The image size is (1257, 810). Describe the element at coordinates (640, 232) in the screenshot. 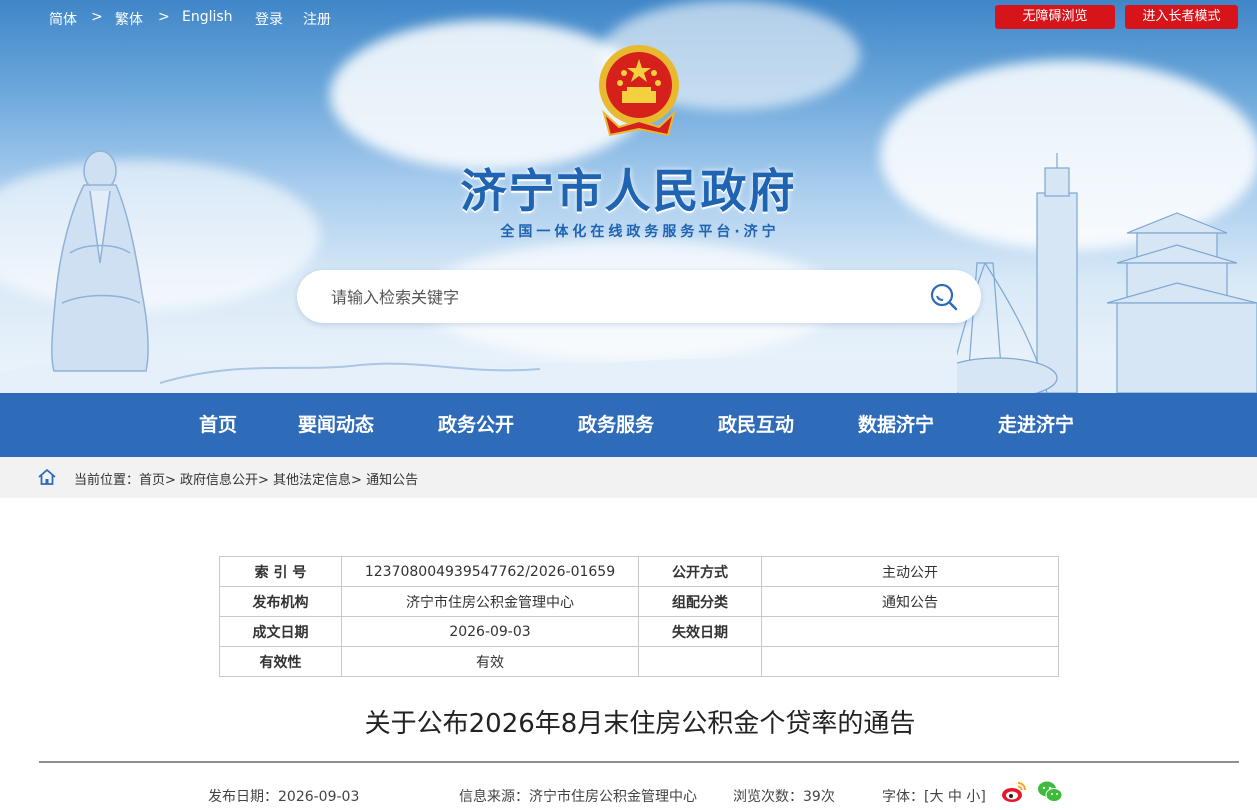

I see `site-subtitle: 全国一体化在线政务服务平台·济宁` at that location.